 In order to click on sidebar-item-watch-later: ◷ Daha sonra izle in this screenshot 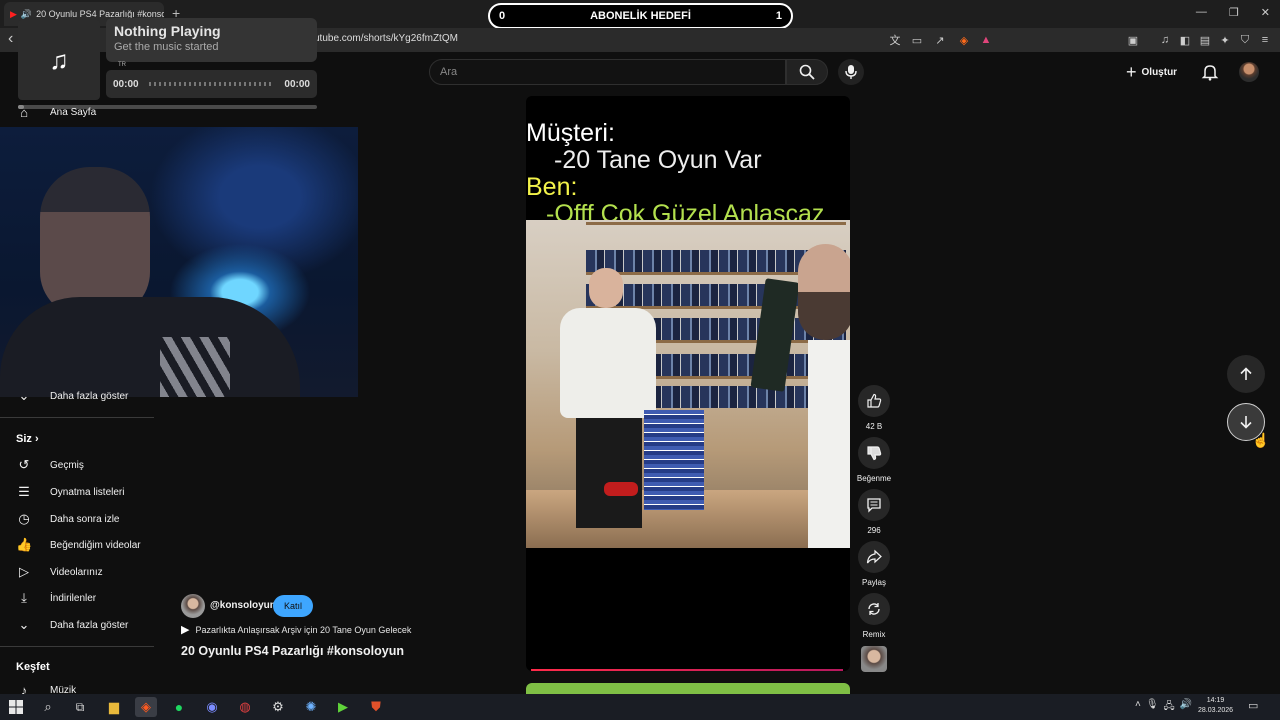, I will do `click(67, 519)`.